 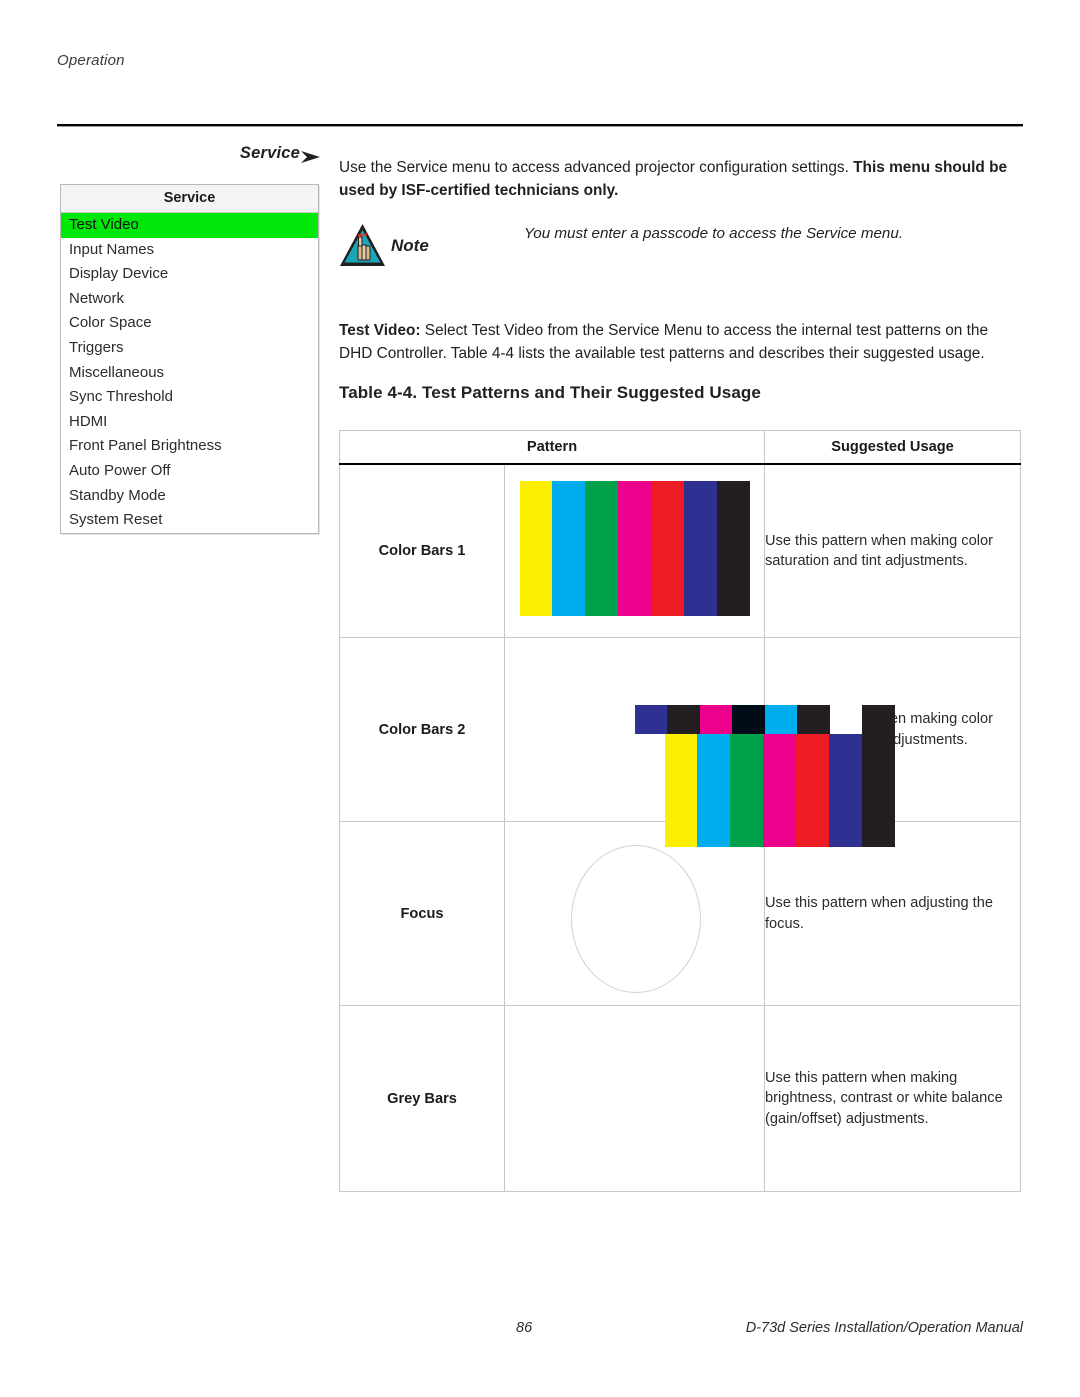 I want to click on table-head: Pattern Suggested Usage, so click(x=680, y=447).